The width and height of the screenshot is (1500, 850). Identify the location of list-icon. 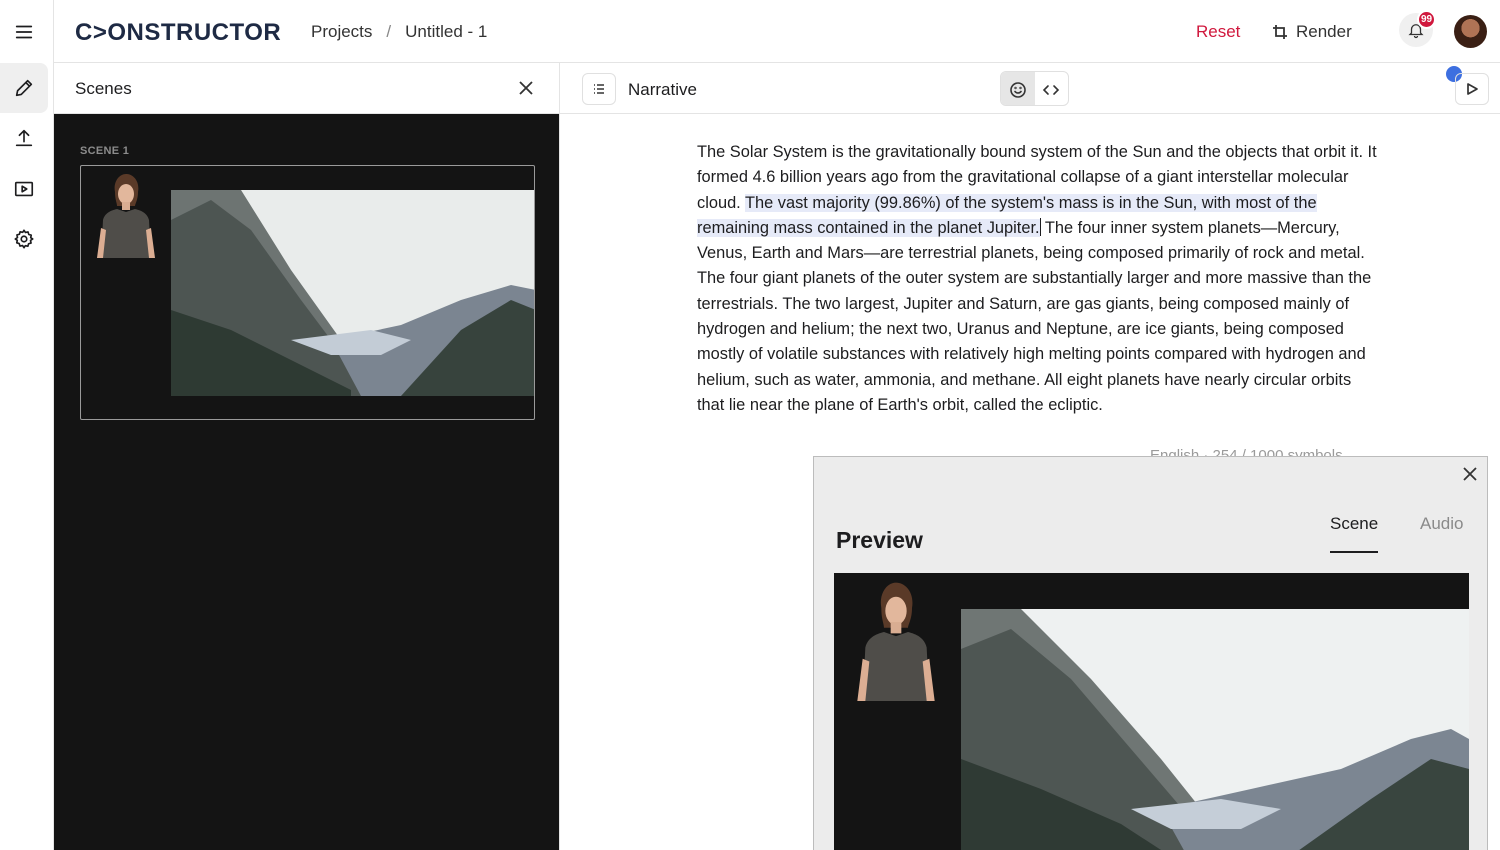
(599, 89).